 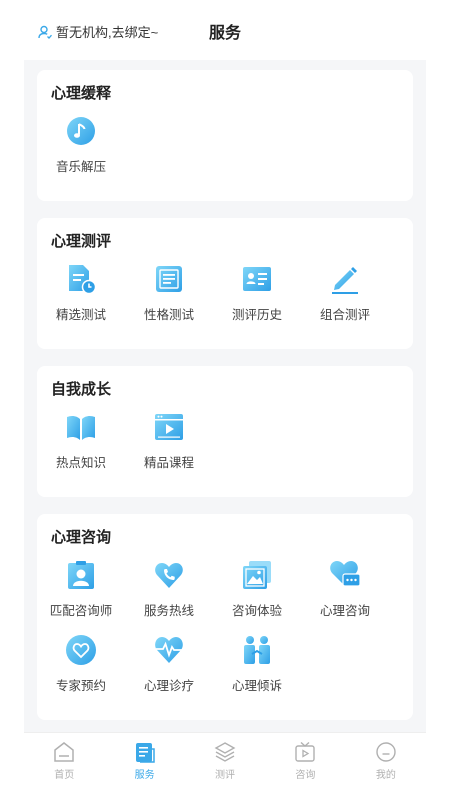 I want to click on service-item-psych-counseling: 心理咨询, so click(x=345, y=595).